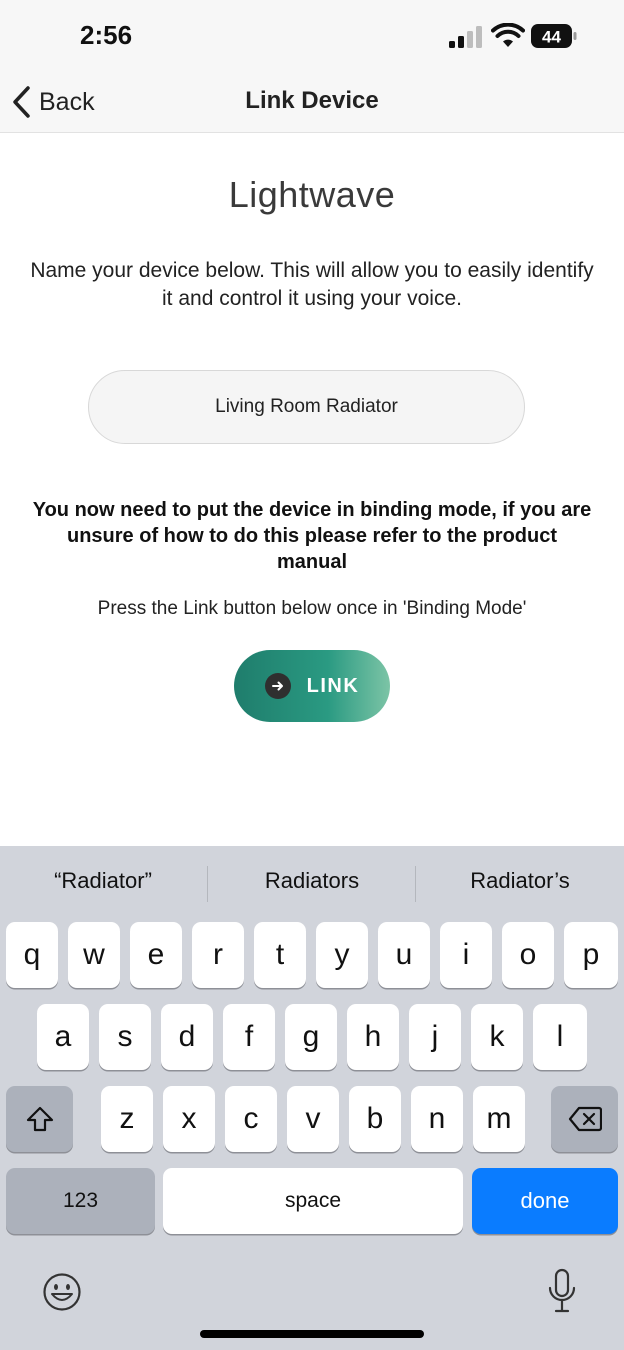 This screenshot has height=1350, width=624. Describe the element at coordinates (312, 37) in the screenshot. I see `status-bar: 2:56 44` at that location.